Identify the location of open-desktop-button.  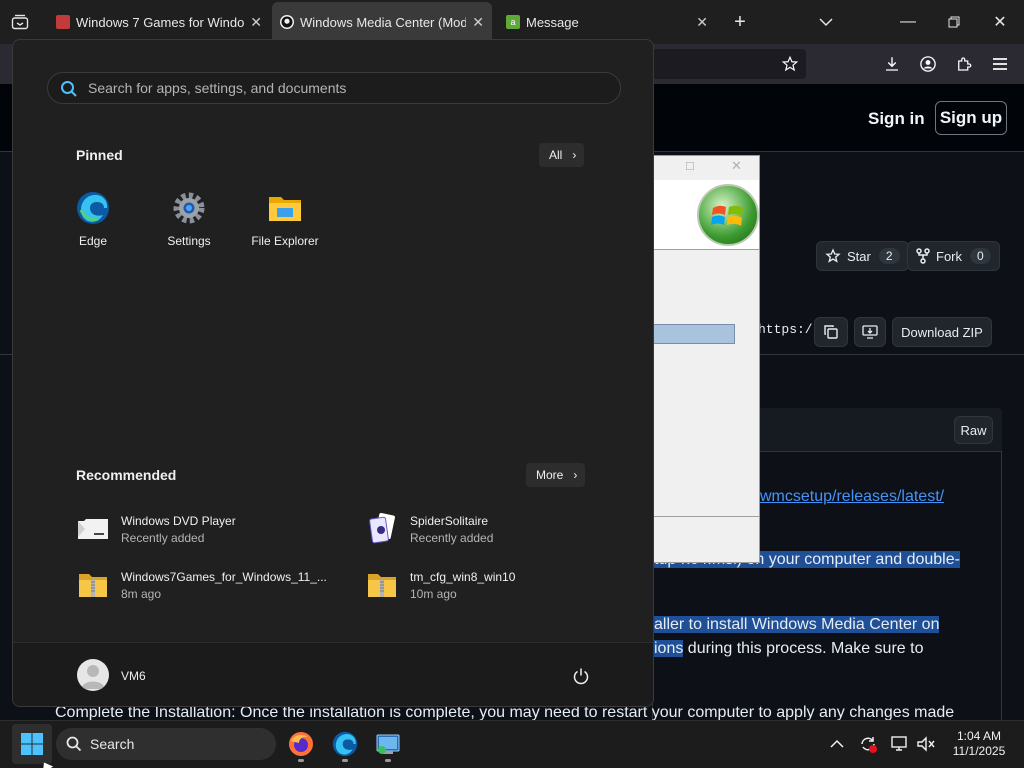
(870, 332).